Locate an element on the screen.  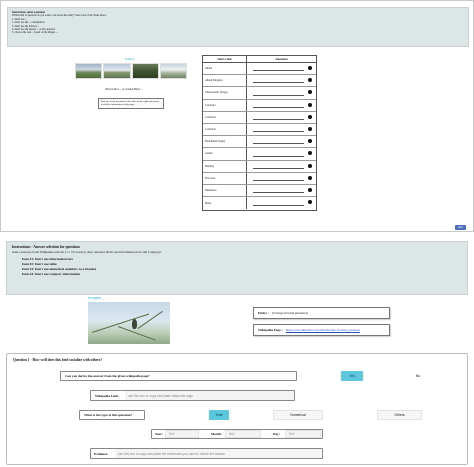
month-input: N/A is located at coordinates (243, 434).